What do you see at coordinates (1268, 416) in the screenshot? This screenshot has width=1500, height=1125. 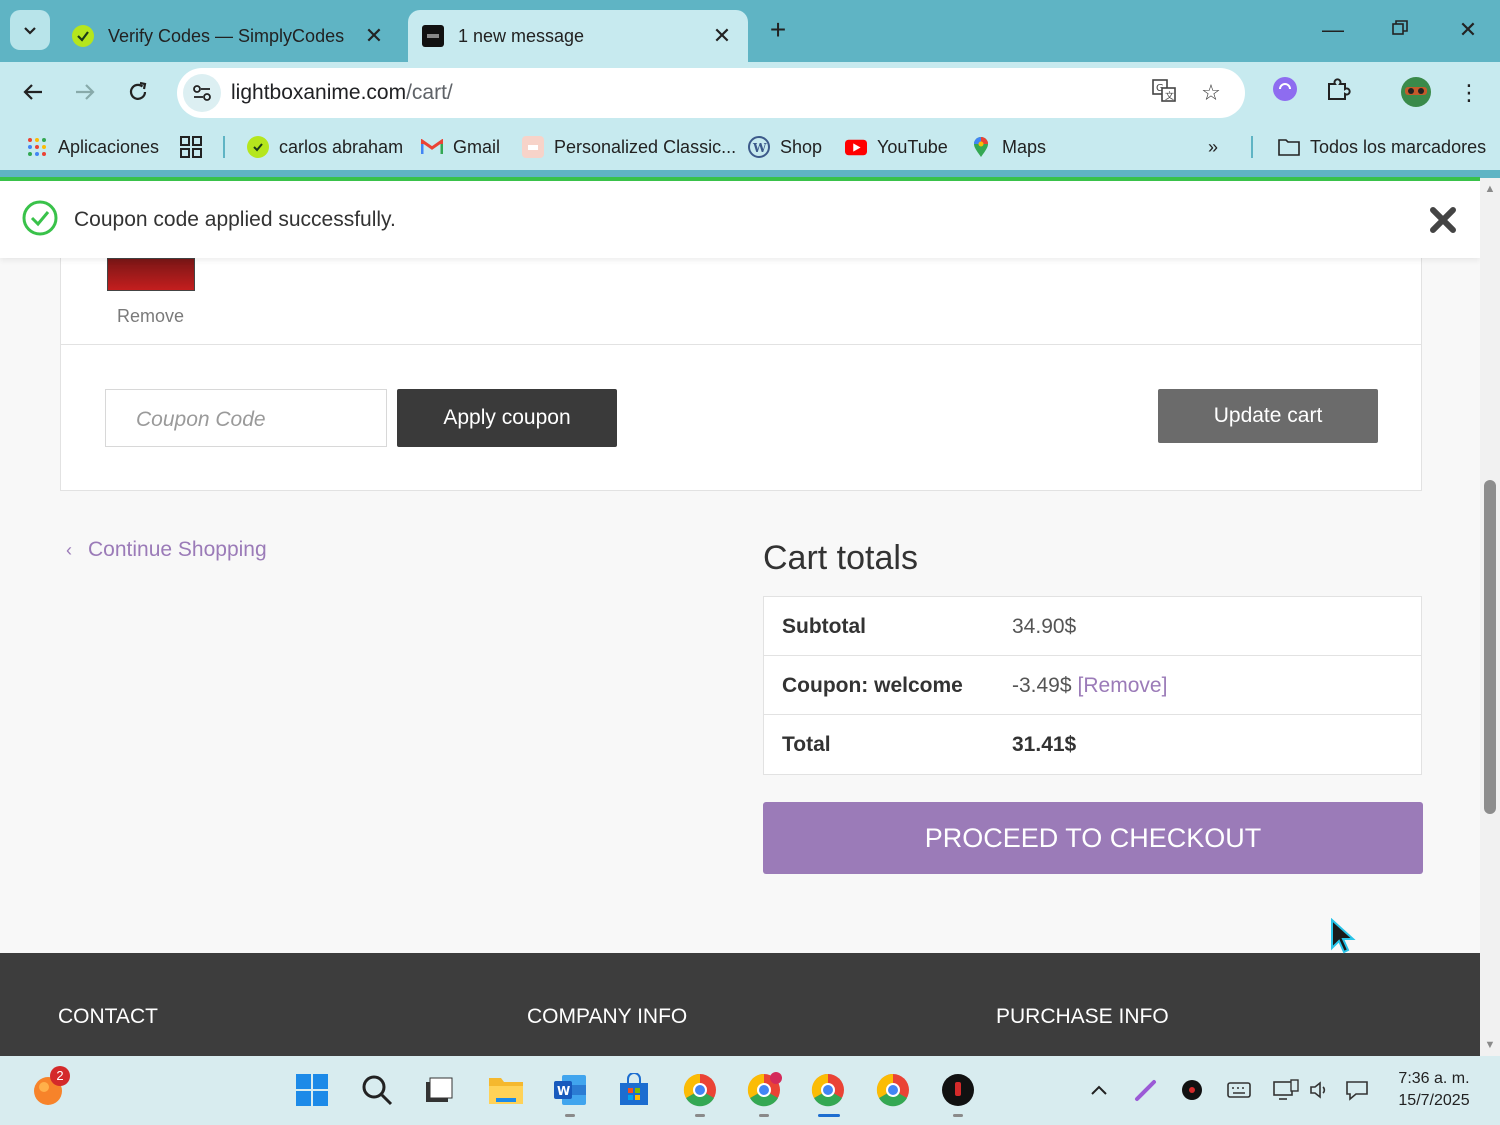 I see `update-cart-button: Update cart` at bounding box center [1268, 416].